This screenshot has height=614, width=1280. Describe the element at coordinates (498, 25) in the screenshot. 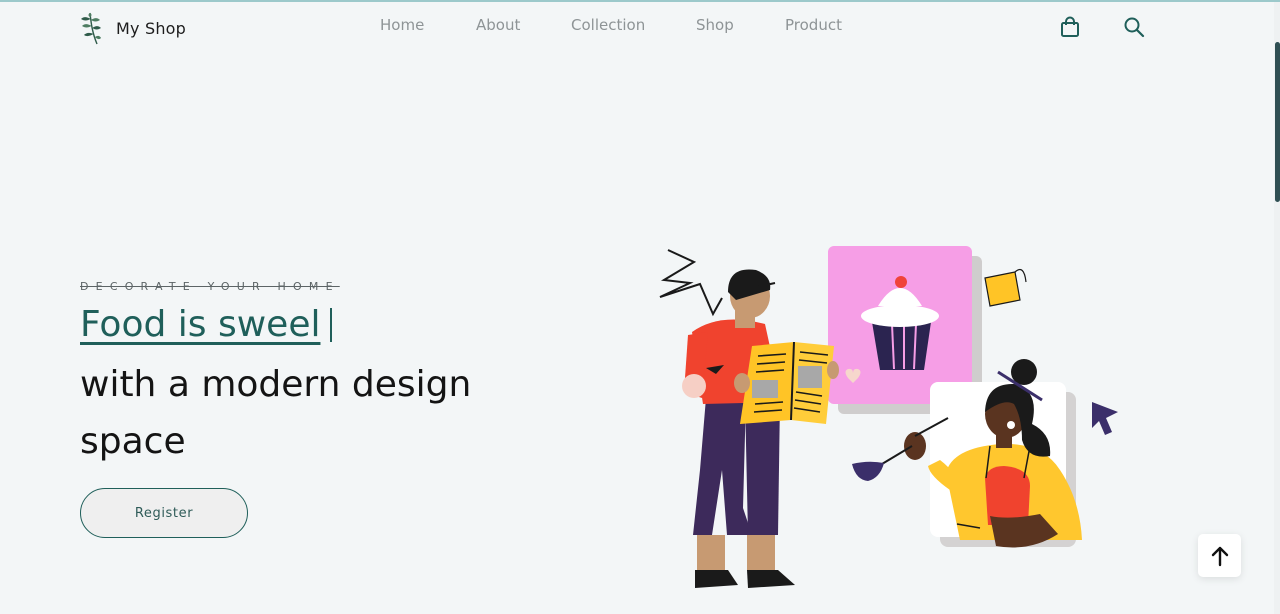

I see `nav-about: About` at that location.